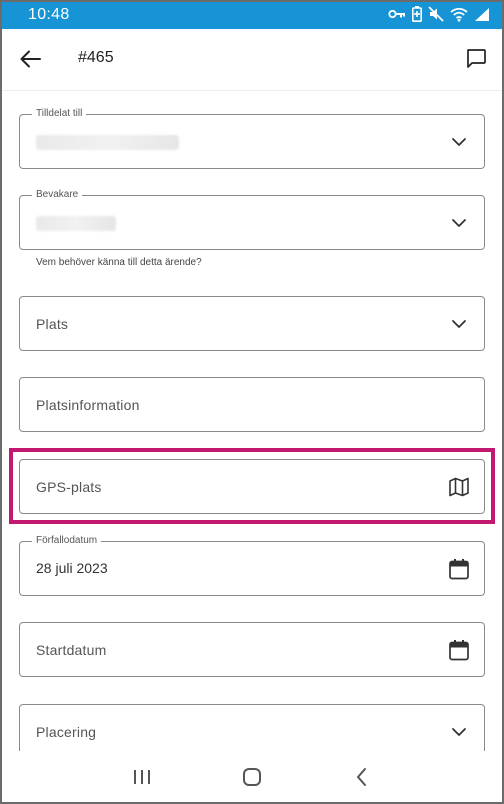 This screenshot has height=804, width=504. I want to click on wifi-icon, so click(459, 14).